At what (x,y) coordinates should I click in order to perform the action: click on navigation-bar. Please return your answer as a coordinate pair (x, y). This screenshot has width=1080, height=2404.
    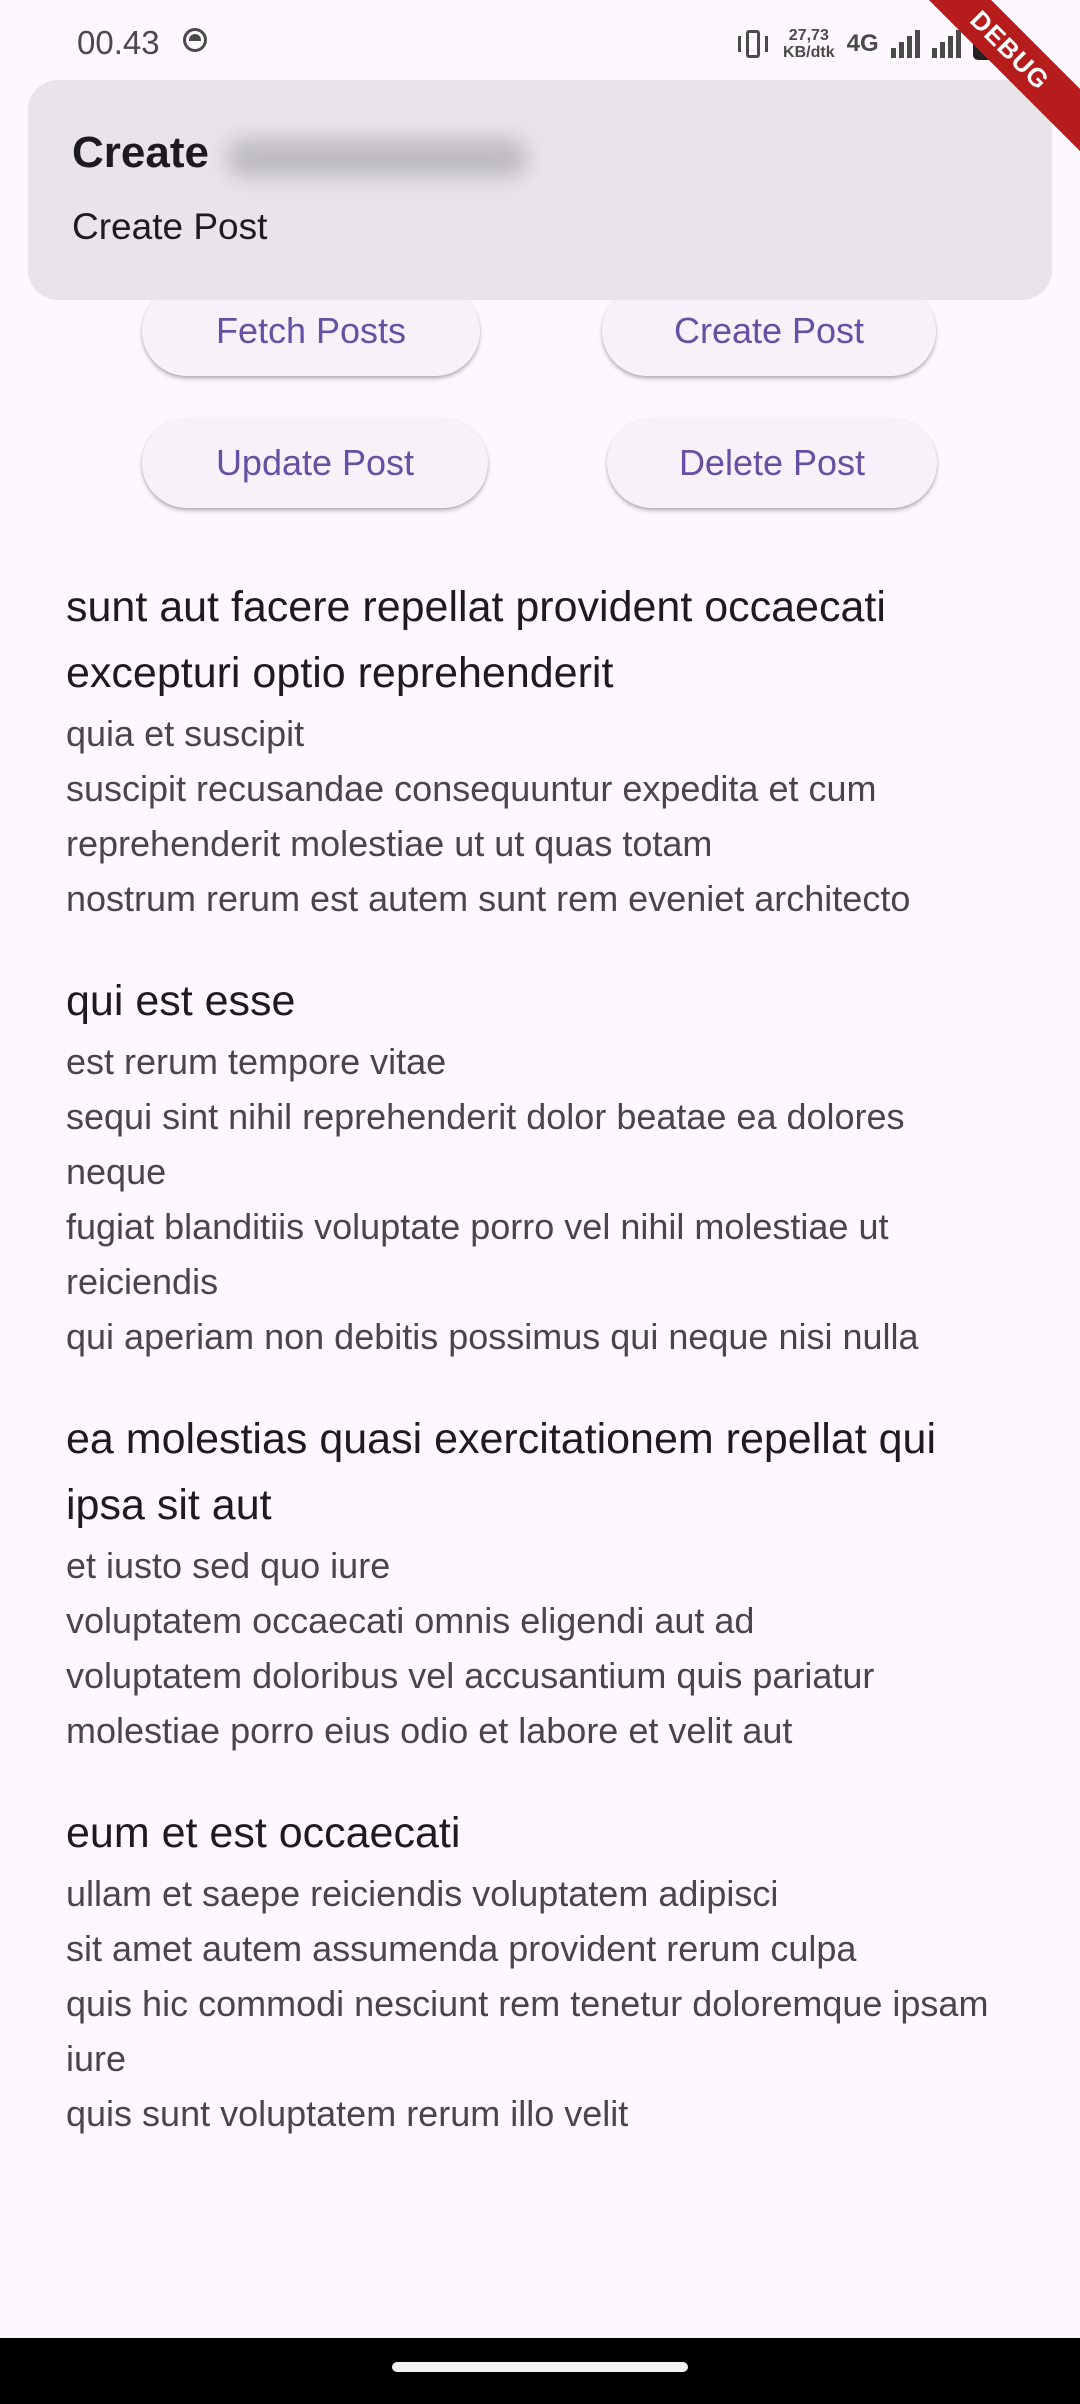
    Looking at the image, I should click on (540, 2371).